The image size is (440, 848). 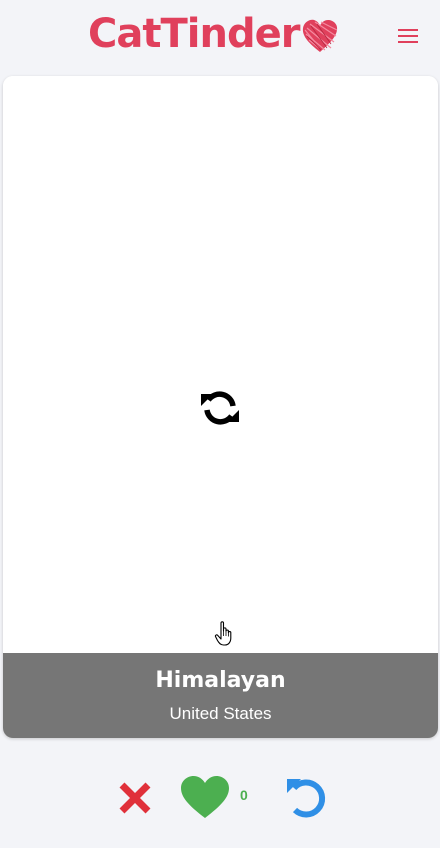 What do you see at coordinates (220, 408) in the screenshot?
I see `refresh-icon` at bounding box center [220, 408].